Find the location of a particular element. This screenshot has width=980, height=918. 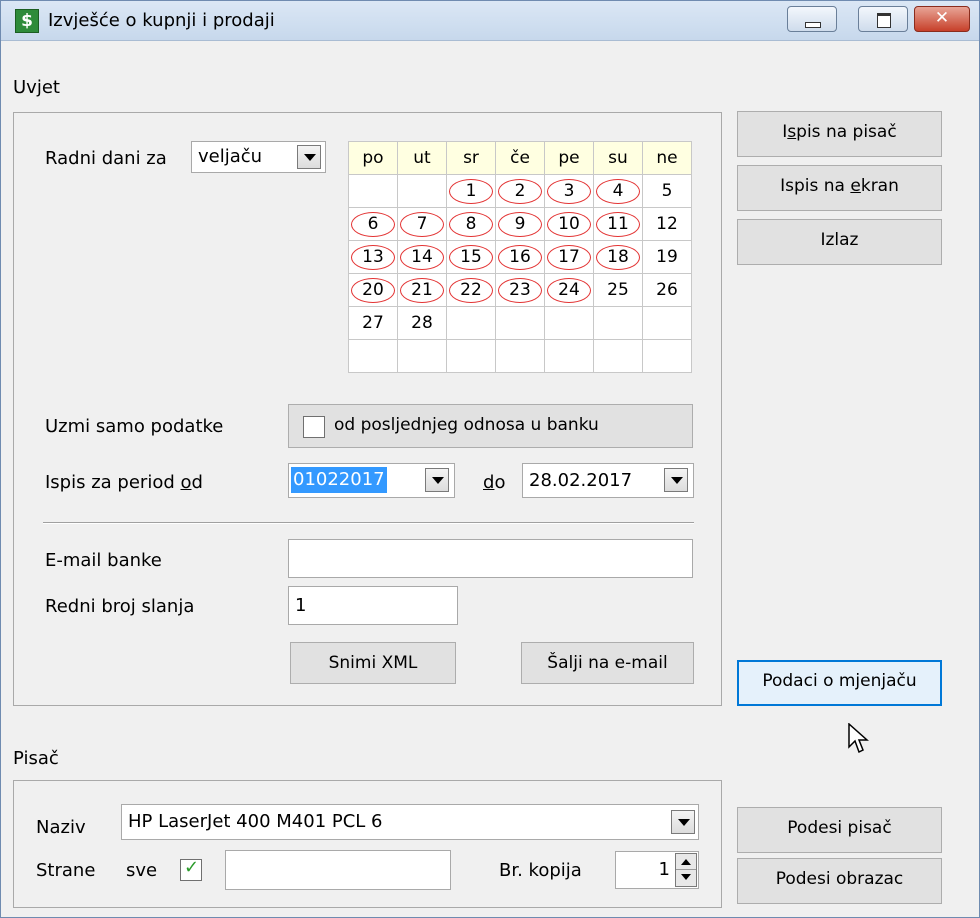

calendar-day-cell: 15 is located at coordinates (471, 257).